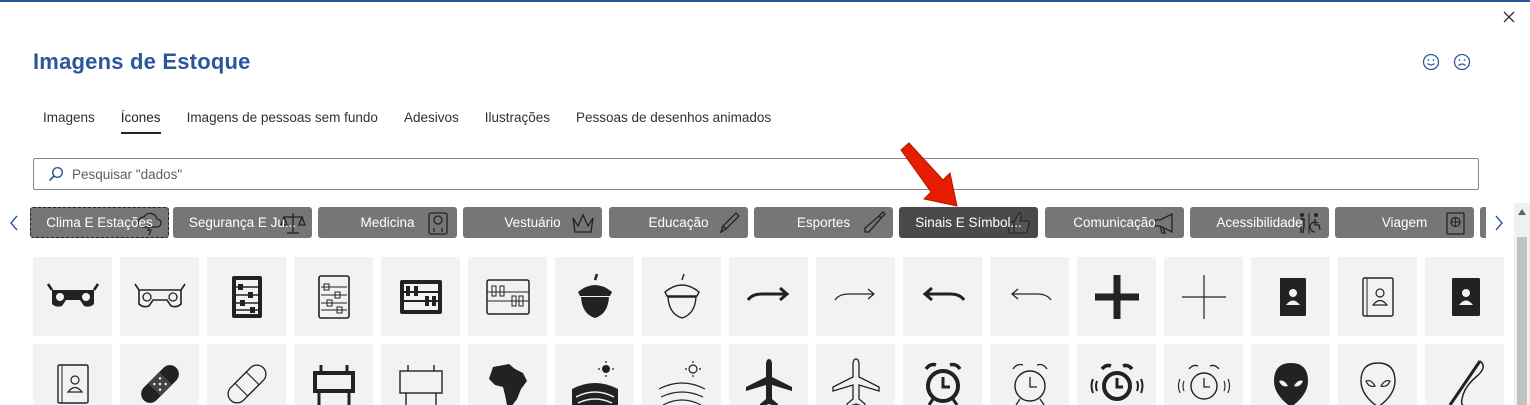 The height and width of the screenshot is (405, 1530). Describe the element at coordinates (1377, 383) in the screenshot. I see `alien-outline-icon` at that location.